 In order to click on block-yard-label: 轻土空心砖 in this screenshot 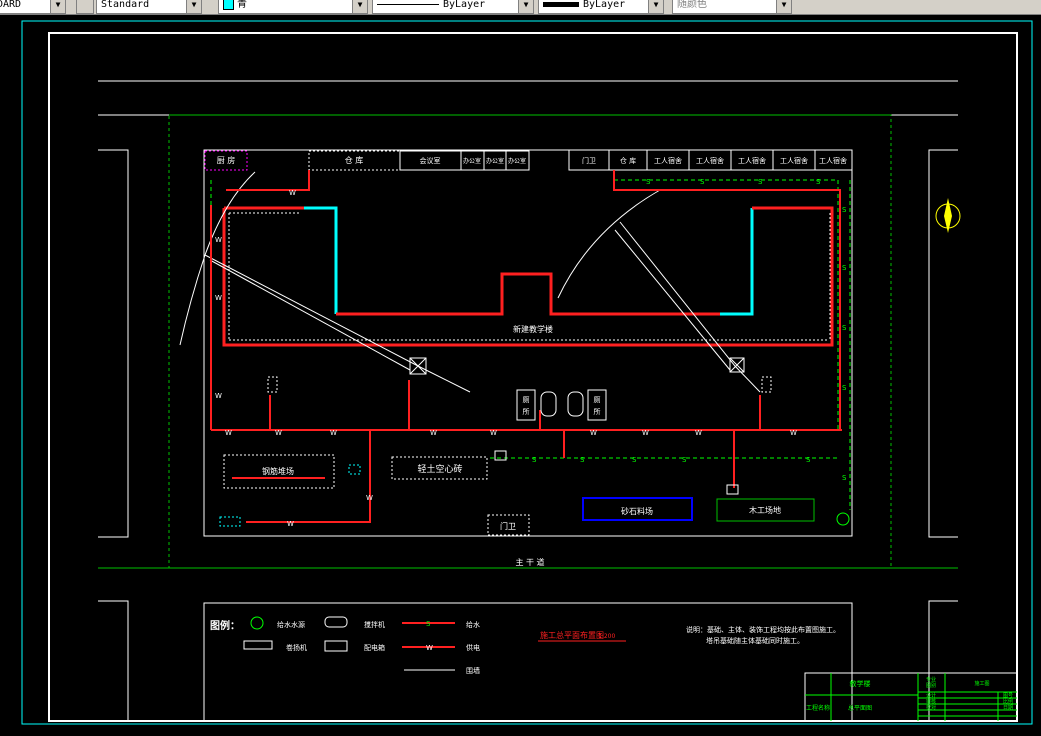, I will do `click(439, 469)`.